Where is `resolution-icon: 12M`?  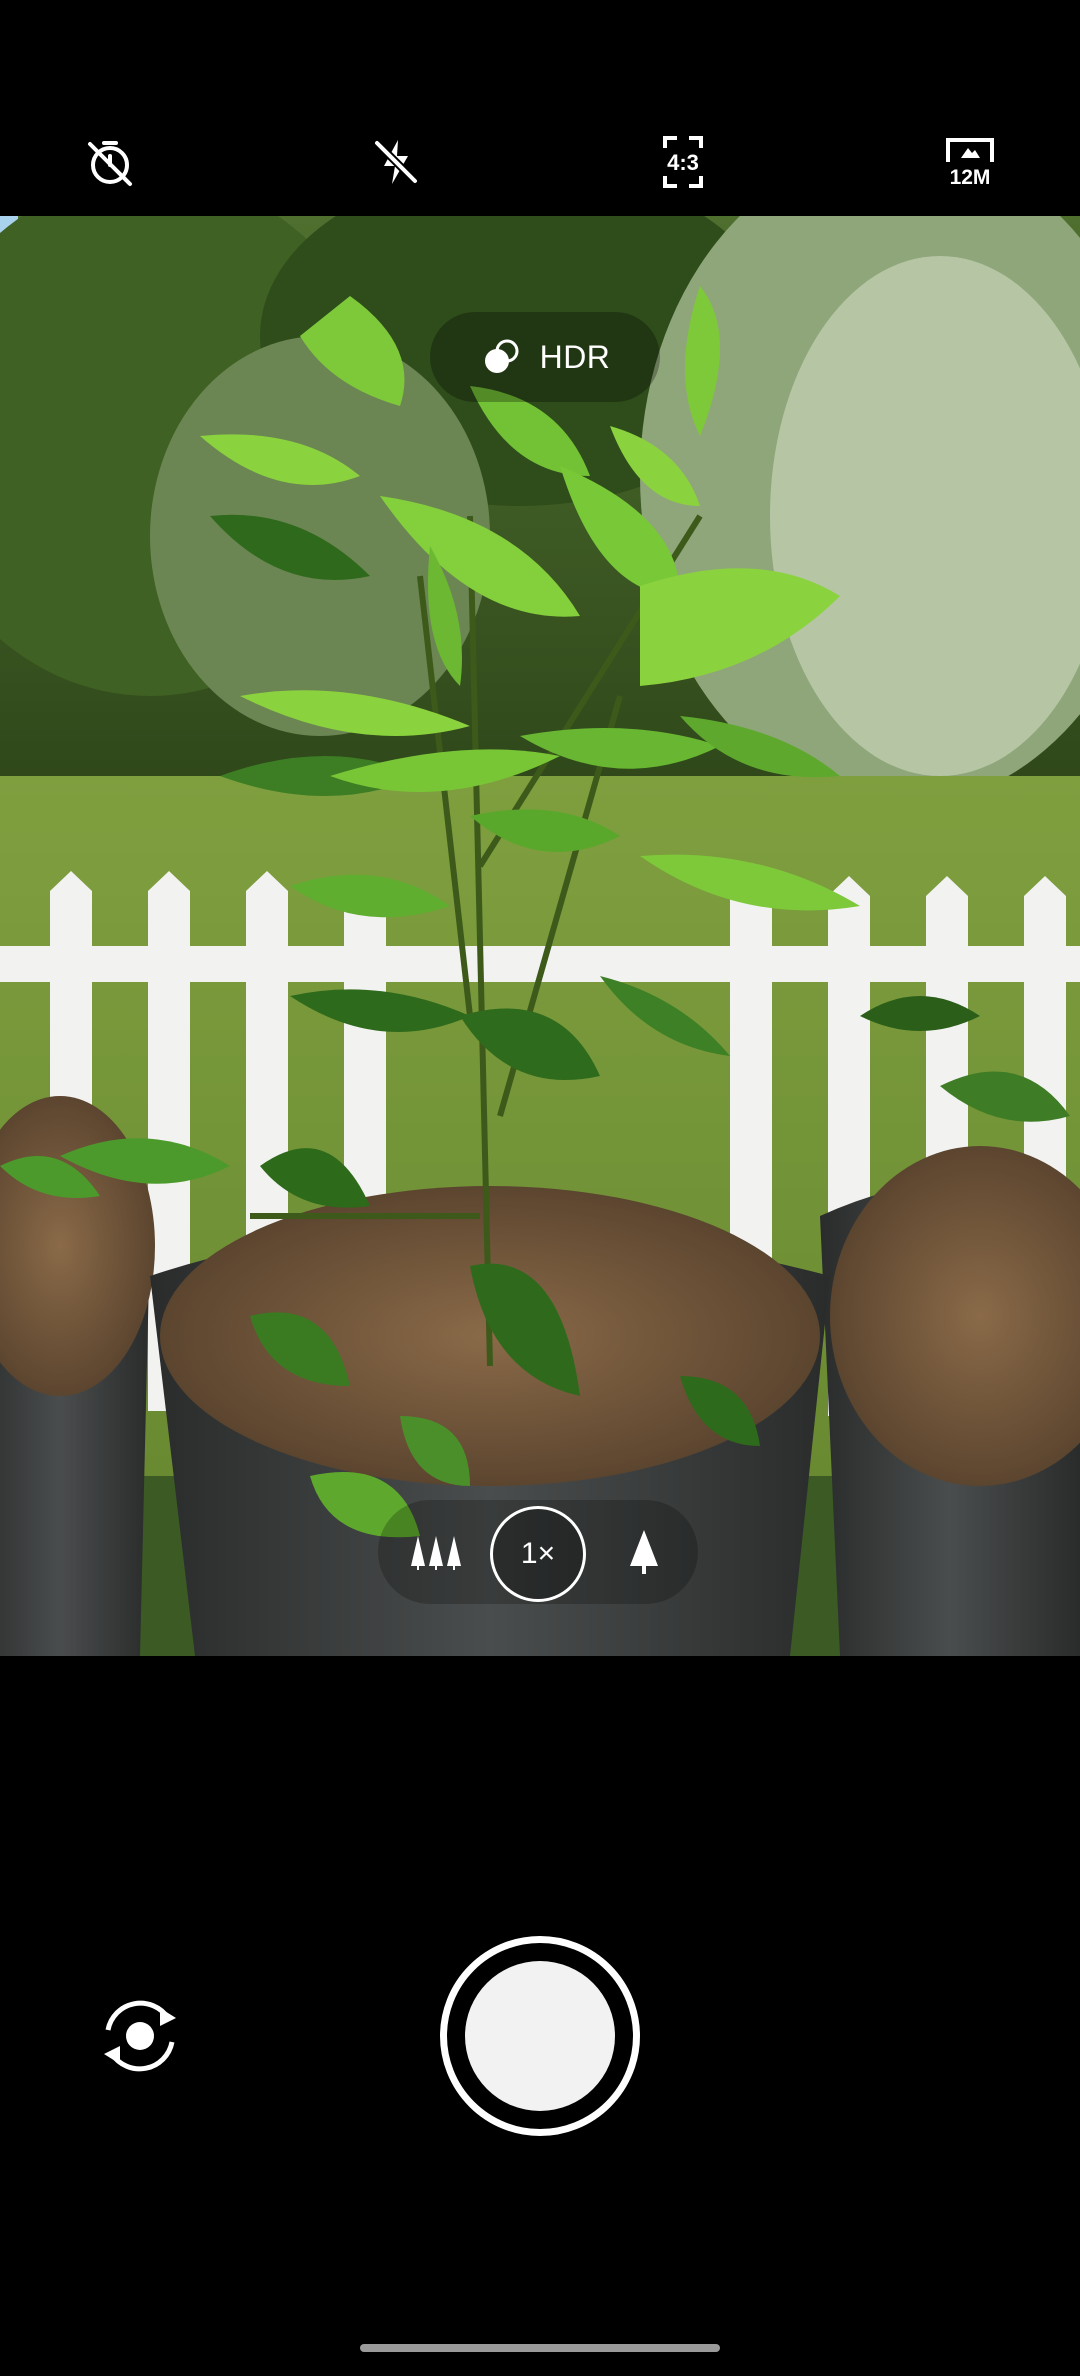 resolution-icon: 12M is located at coordinates (970, 163).